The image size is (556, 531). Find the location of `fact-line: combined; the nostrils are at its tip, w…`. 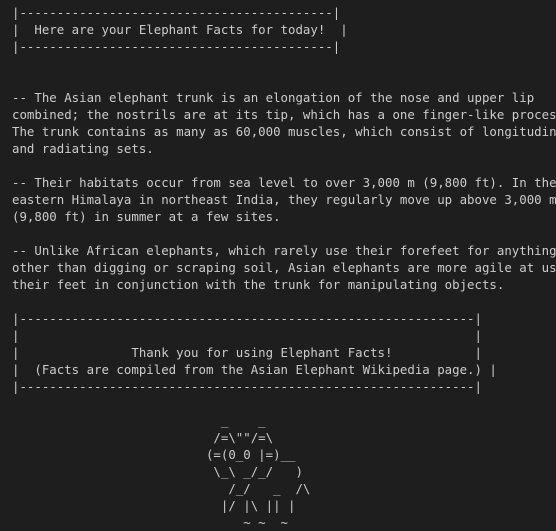

fact-line: combined; the nostrils are at its tip, w… is located at coordinates (284, 114).